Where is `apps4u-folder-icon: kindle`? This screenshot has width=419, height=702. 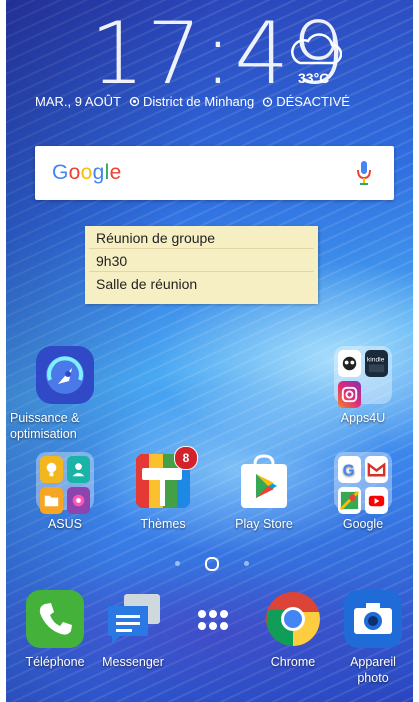
apps4u-folder-icon: kindle is located at coordinates (363, 377).